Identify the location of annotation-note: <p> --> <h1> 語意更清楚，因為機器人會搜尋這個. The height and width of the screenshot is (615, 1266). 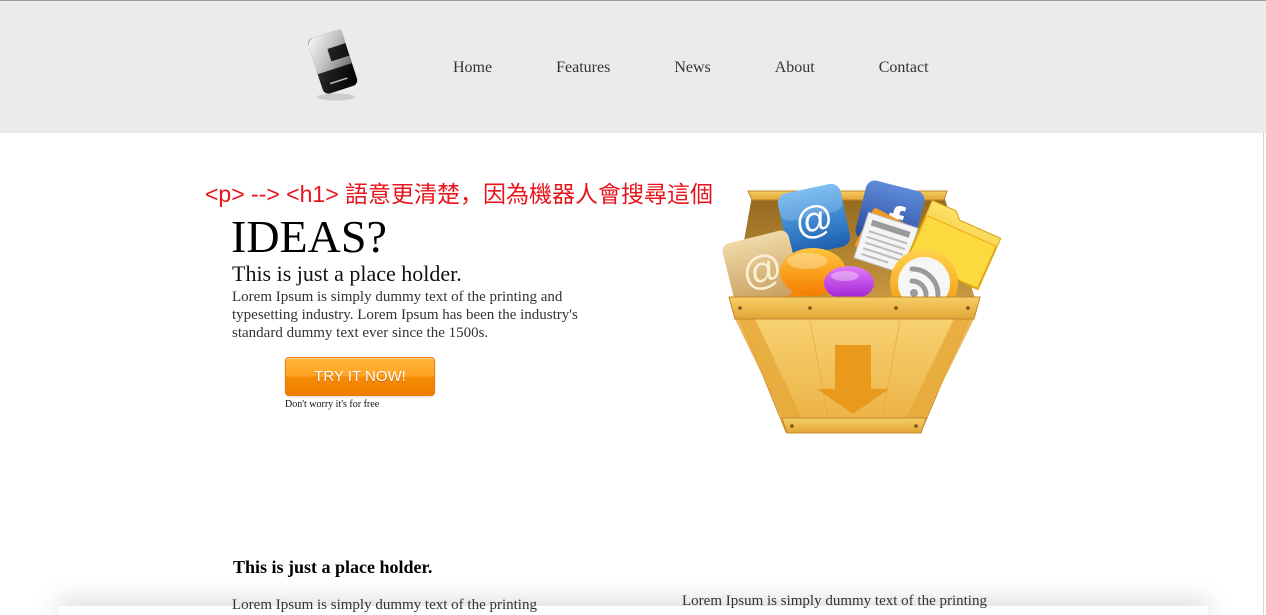
(459, 194).